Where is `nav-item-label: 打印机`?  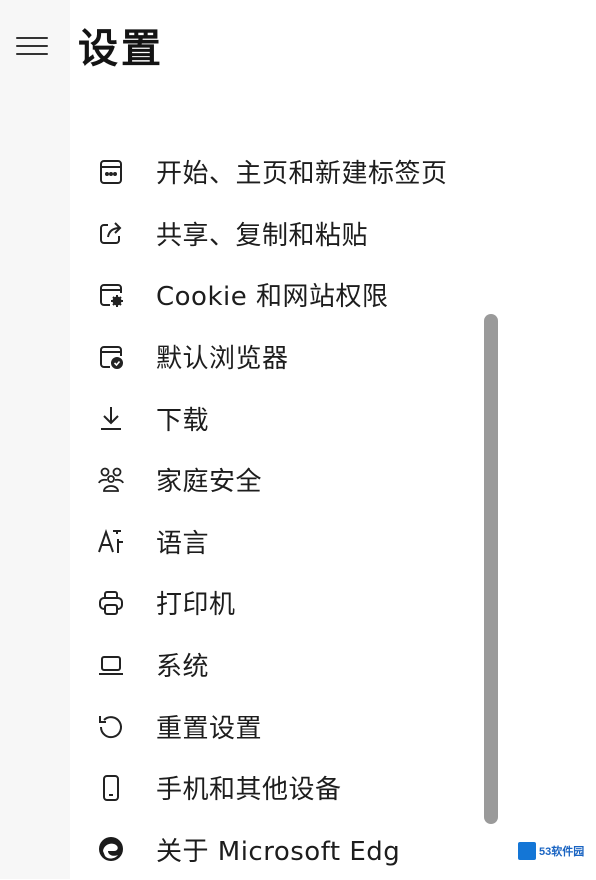
nav-item-label: 打印机 is located at coordinates (196, 605).